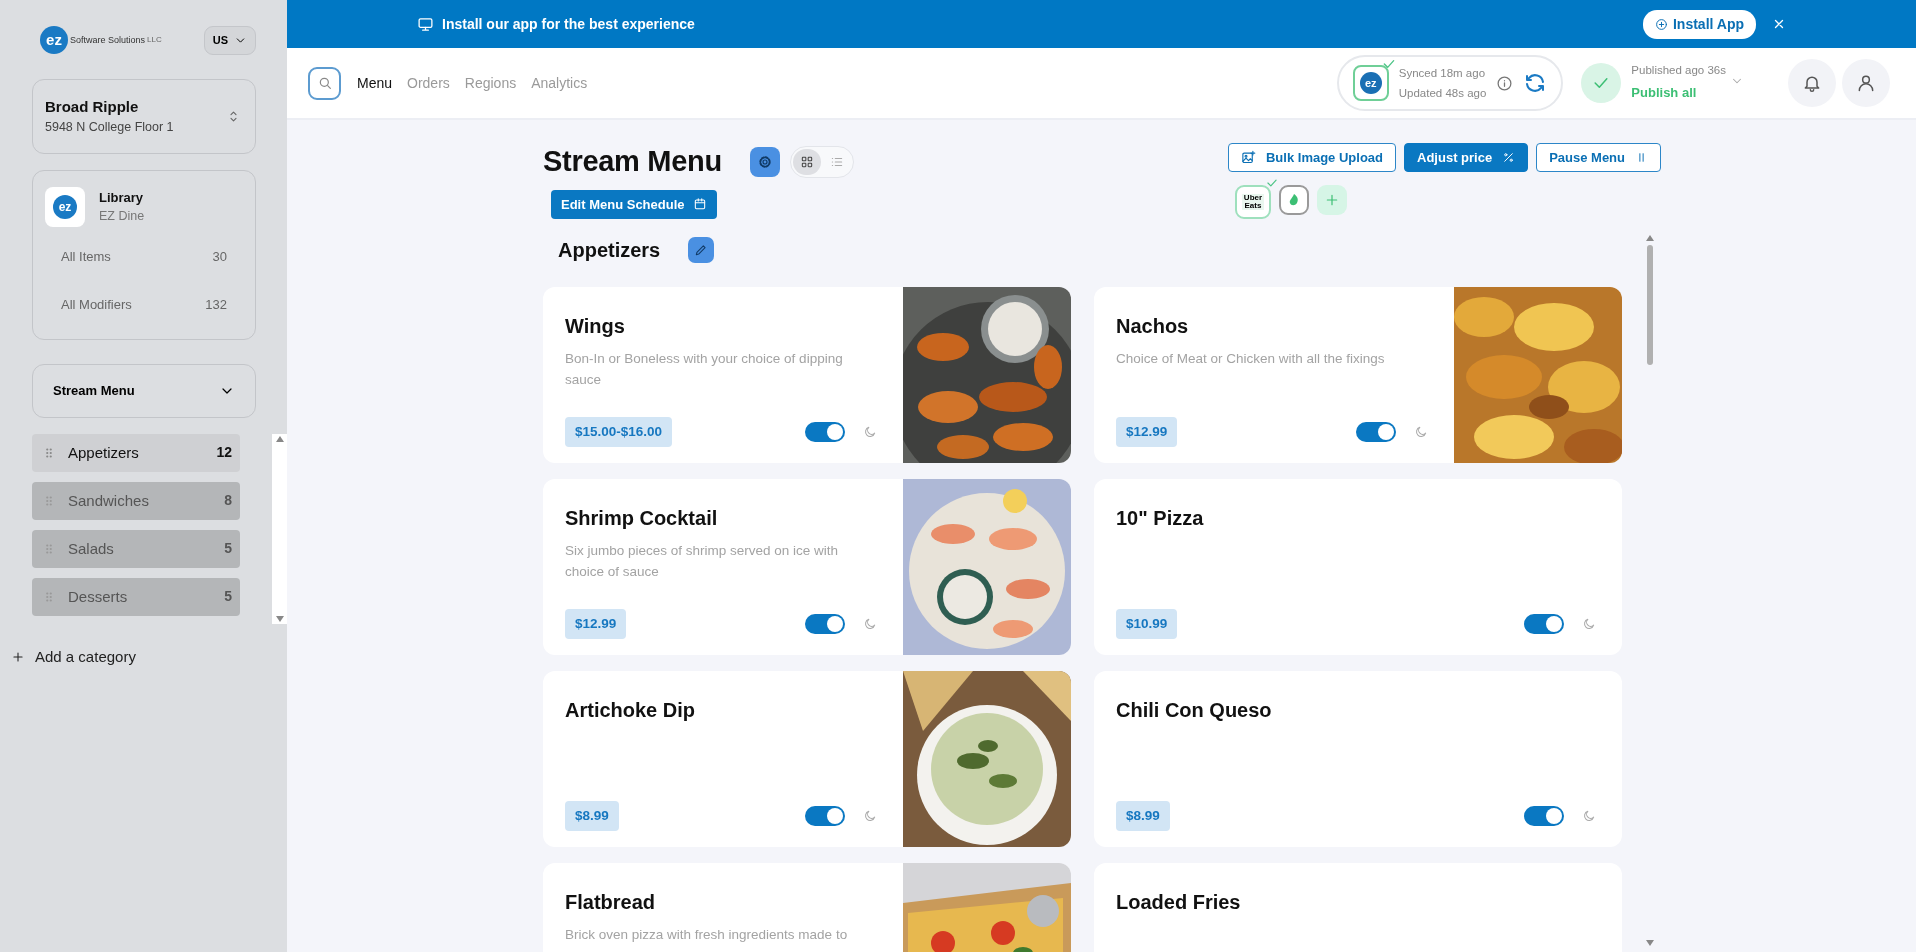  What do you see at coordinates (229, 40) in the screenshot?
I see `region-dropdown: US` at bounding box center [229, 40].